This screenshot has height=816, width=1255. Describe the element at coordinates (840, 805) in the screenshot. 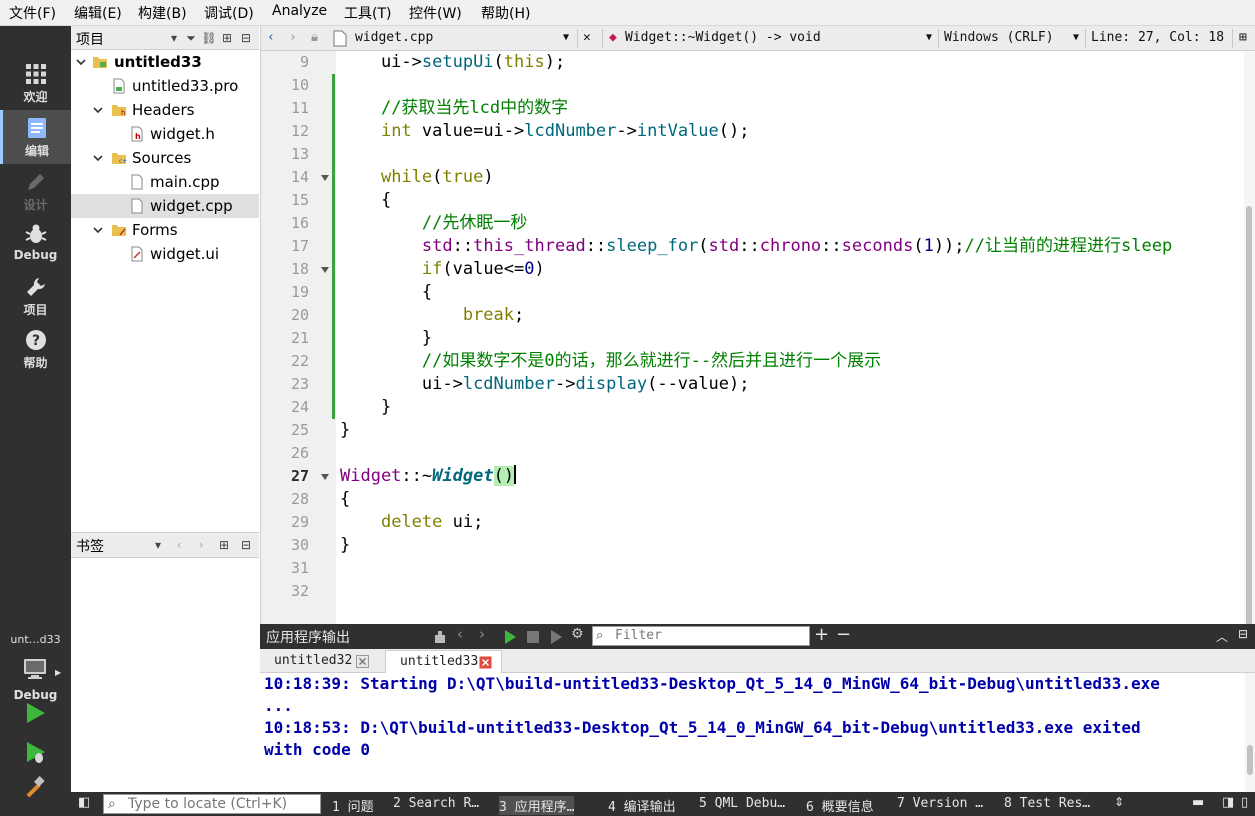

I see `status-tab-general: 6 概要信息` at that location.